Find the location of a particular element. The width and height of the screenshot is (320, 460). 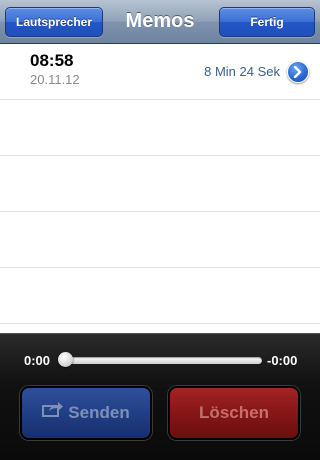

remaining-time: -0:00 is located at coordinates (282, 360).